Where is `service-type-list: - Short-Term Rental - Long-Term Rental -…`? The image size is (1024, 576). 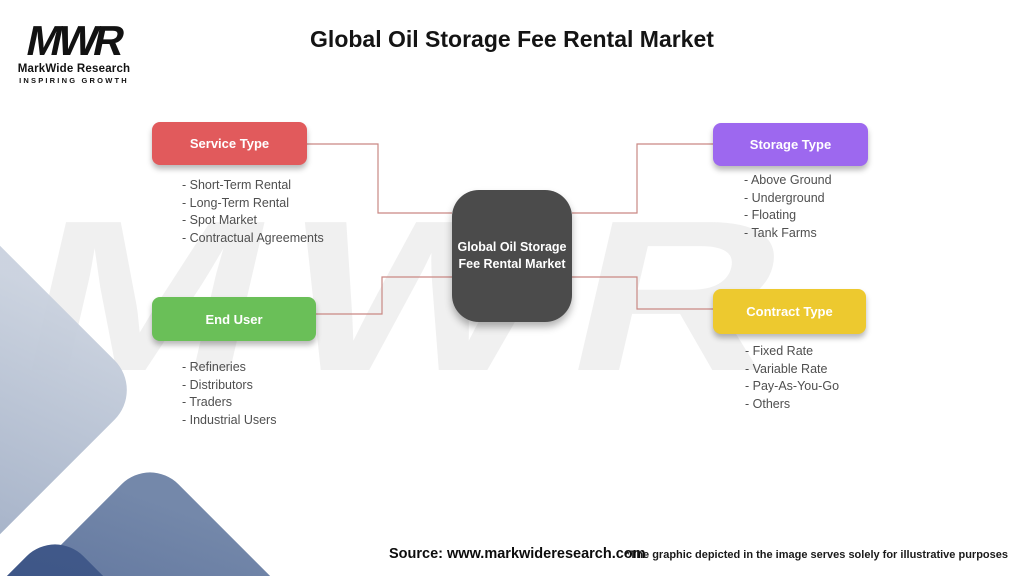
service-type-list: - Short-Term Rental - Long-Term Rental -… is located at coordinates (253, 212).